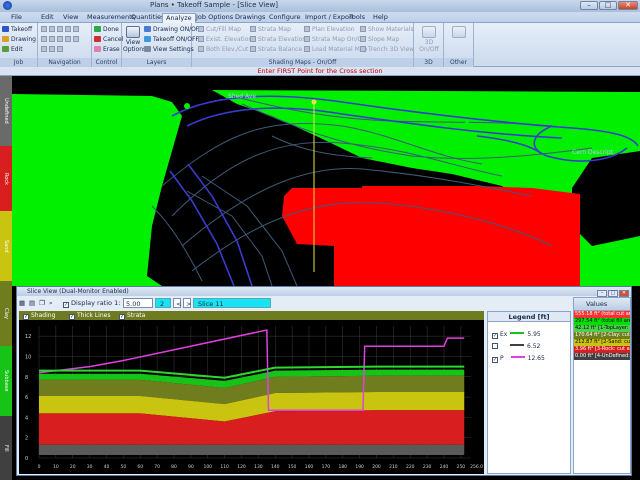 This screenshot has height=480, width=640. What do you see at coordinates (518, 358) in the screenshot?
I see `legend-row-proposed: ✓ P 12.65` at bounding box center [518, 358].